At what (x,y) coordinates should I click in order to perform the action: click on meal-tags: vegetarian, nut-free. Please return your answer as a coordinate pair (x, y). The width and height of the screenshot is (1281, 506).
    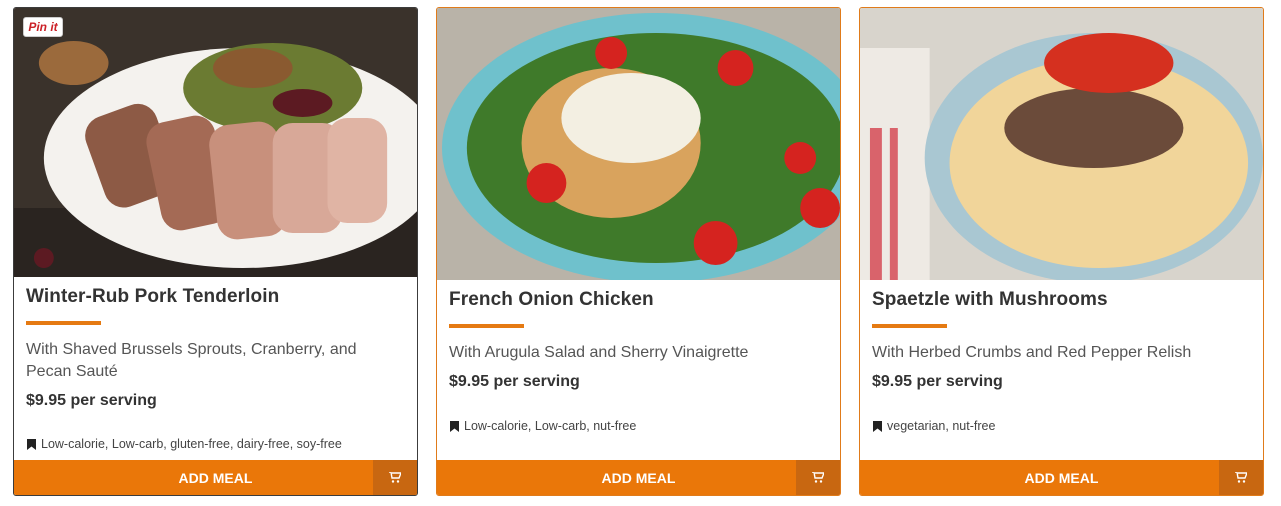
    Looking at the image, I should click on (934, 426).